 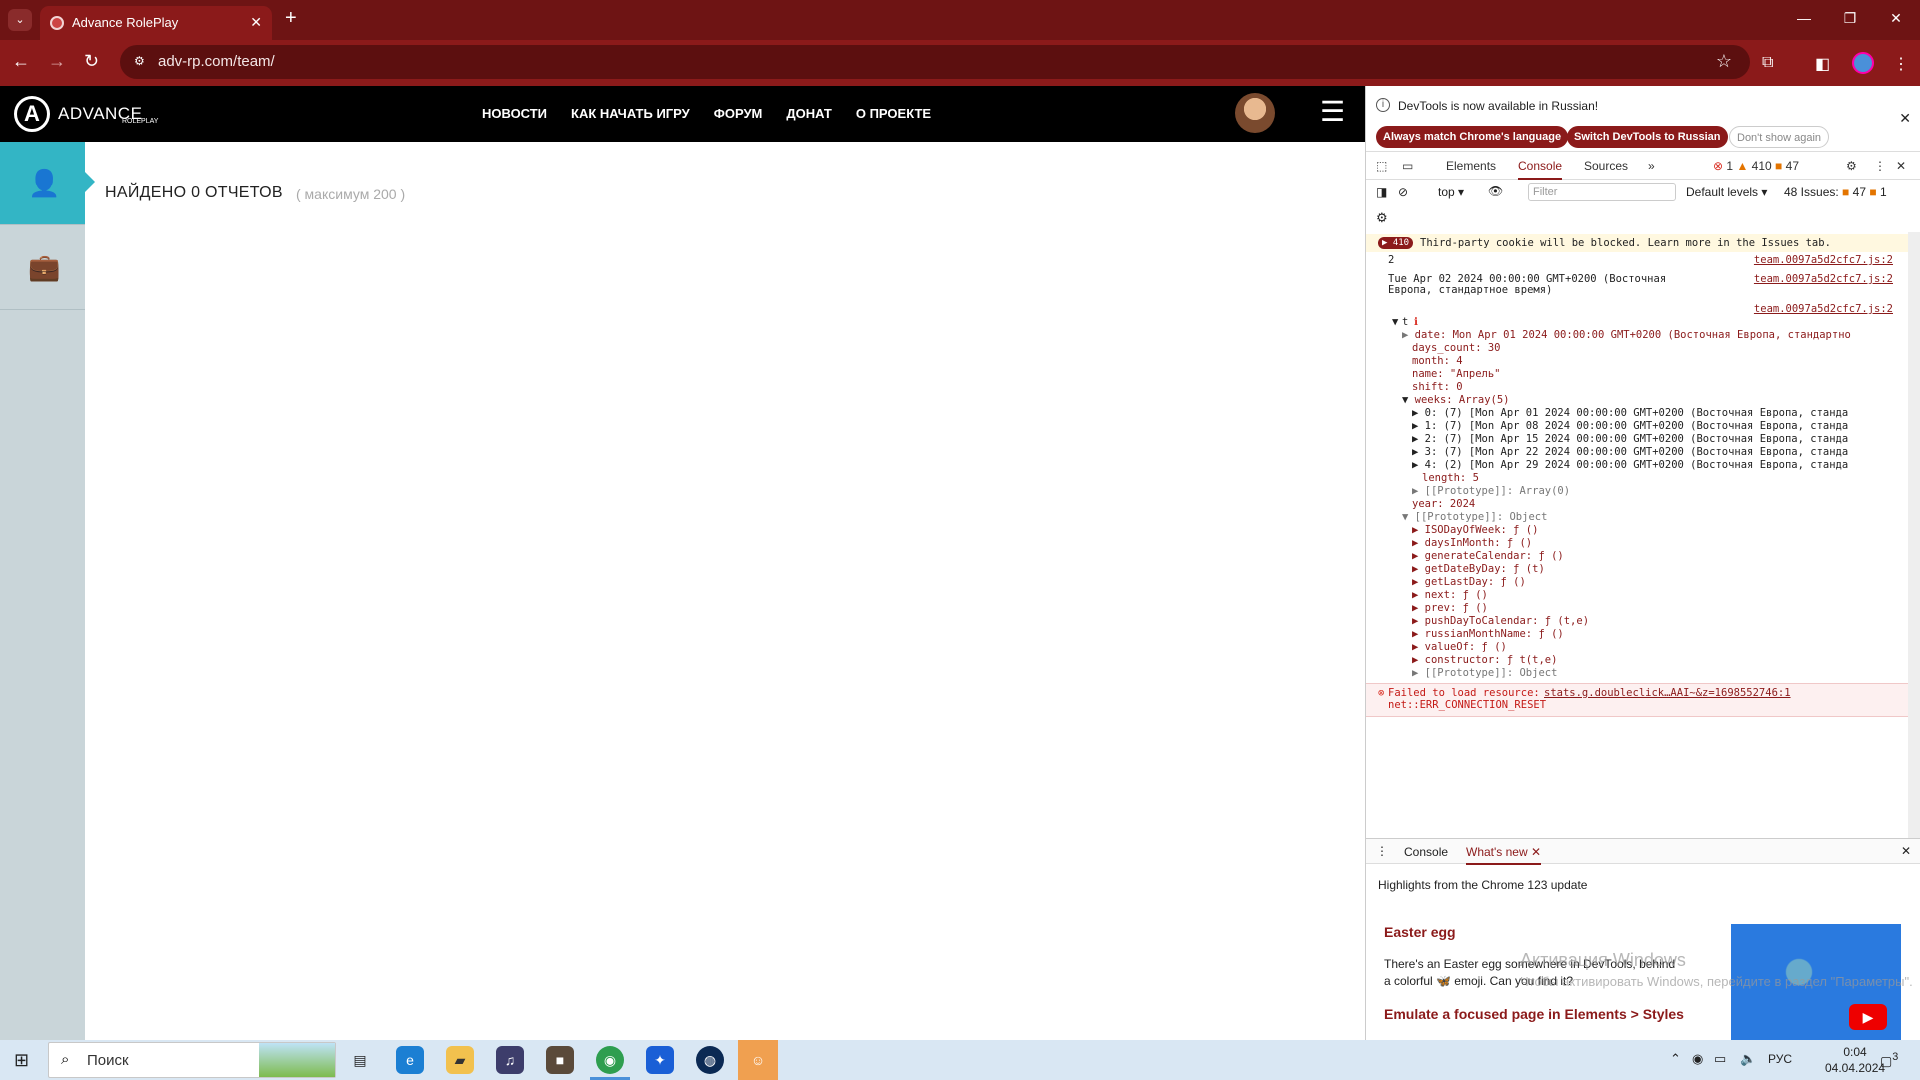 I want to click on devtools-close-icon: ✕, so click(x=1901, y=166).